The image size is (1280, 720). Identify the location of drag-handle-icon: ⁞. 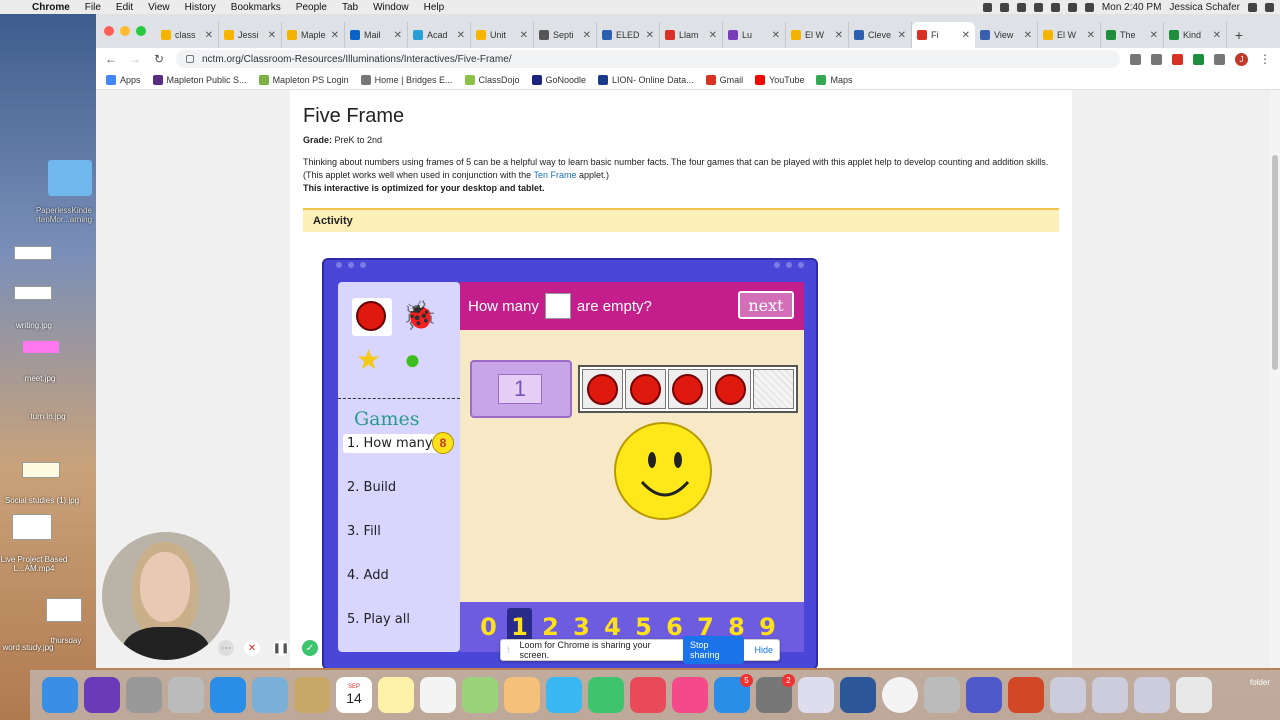
(508, 650).